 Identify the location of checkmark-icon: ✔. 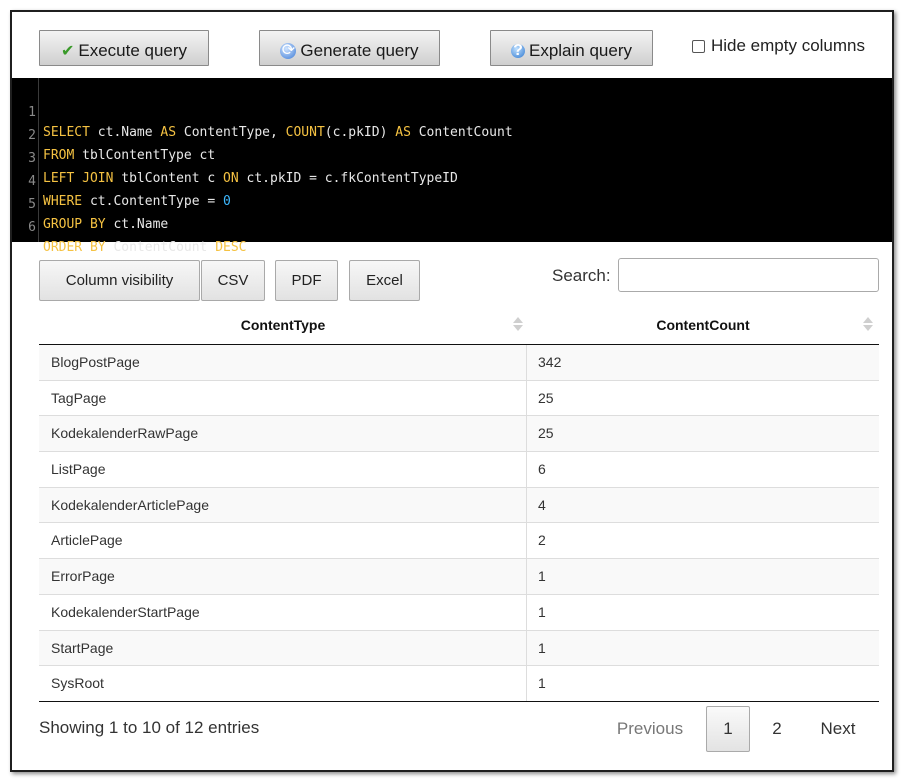
(67, 51).